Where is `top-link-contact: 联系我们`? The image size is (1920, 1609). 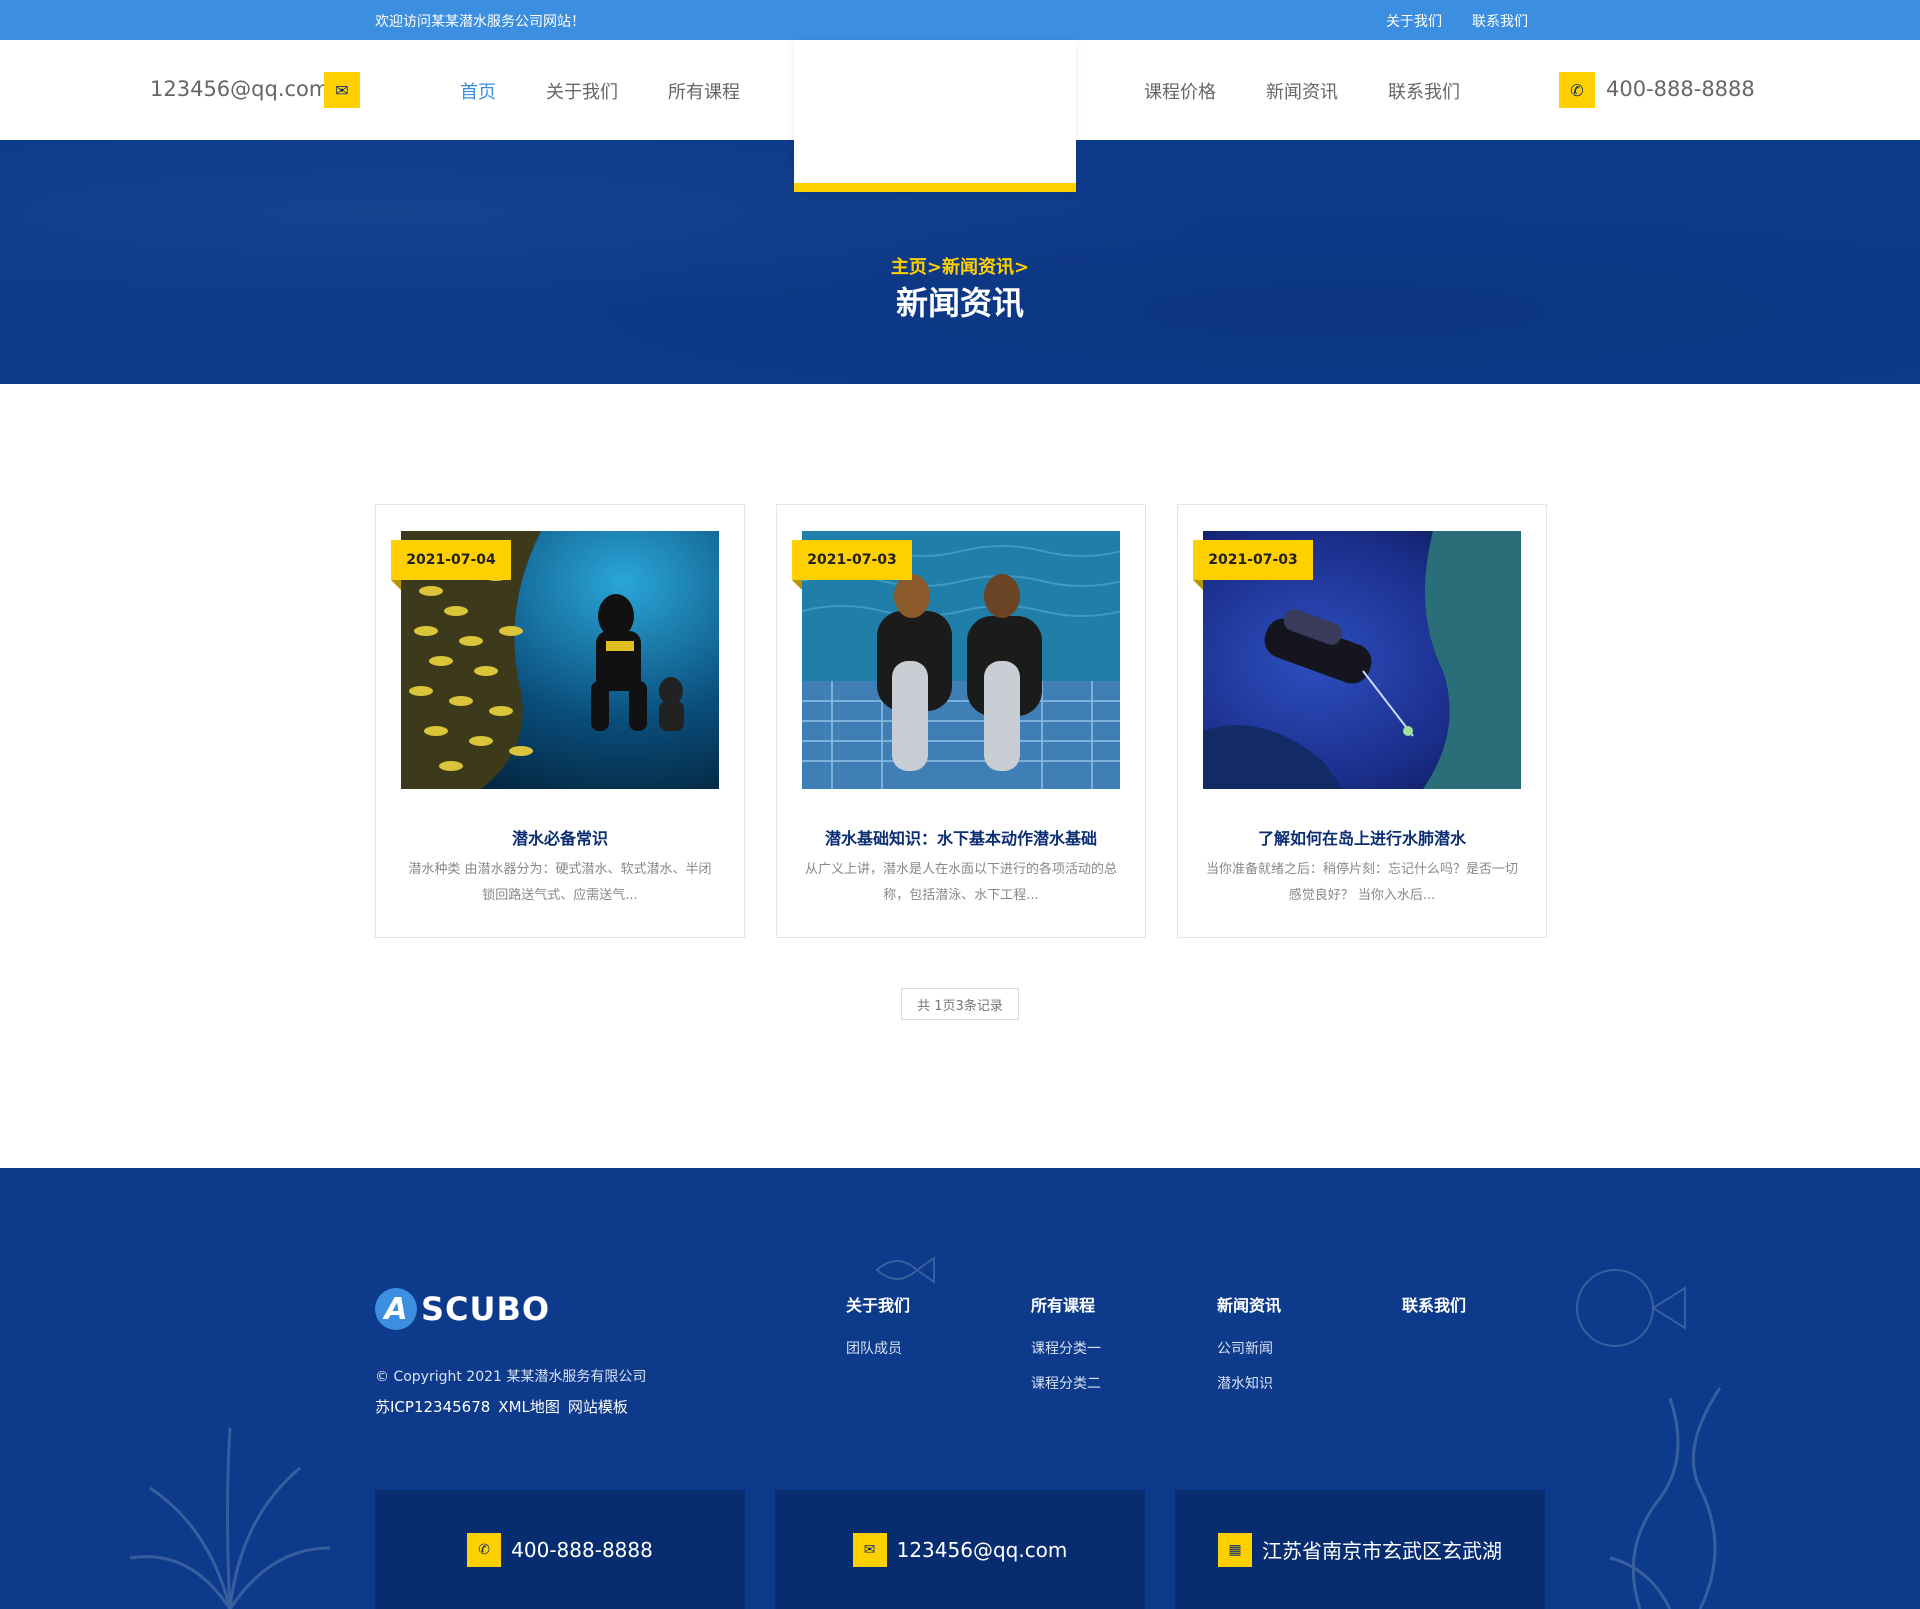
top-link-contact: 联系我们 is located at coordinates (1500, 21).